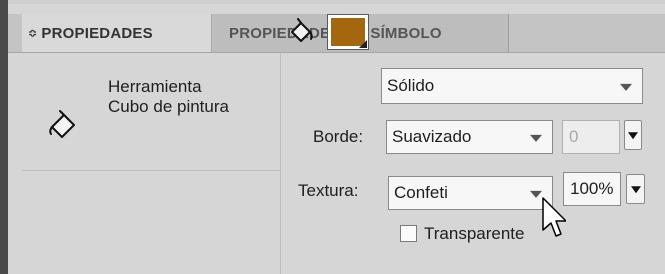 The image size is (665, 274). Describe the element at coordinates (554, 217) in the screenshot. I see `mouse-pointer-icon` at that location.